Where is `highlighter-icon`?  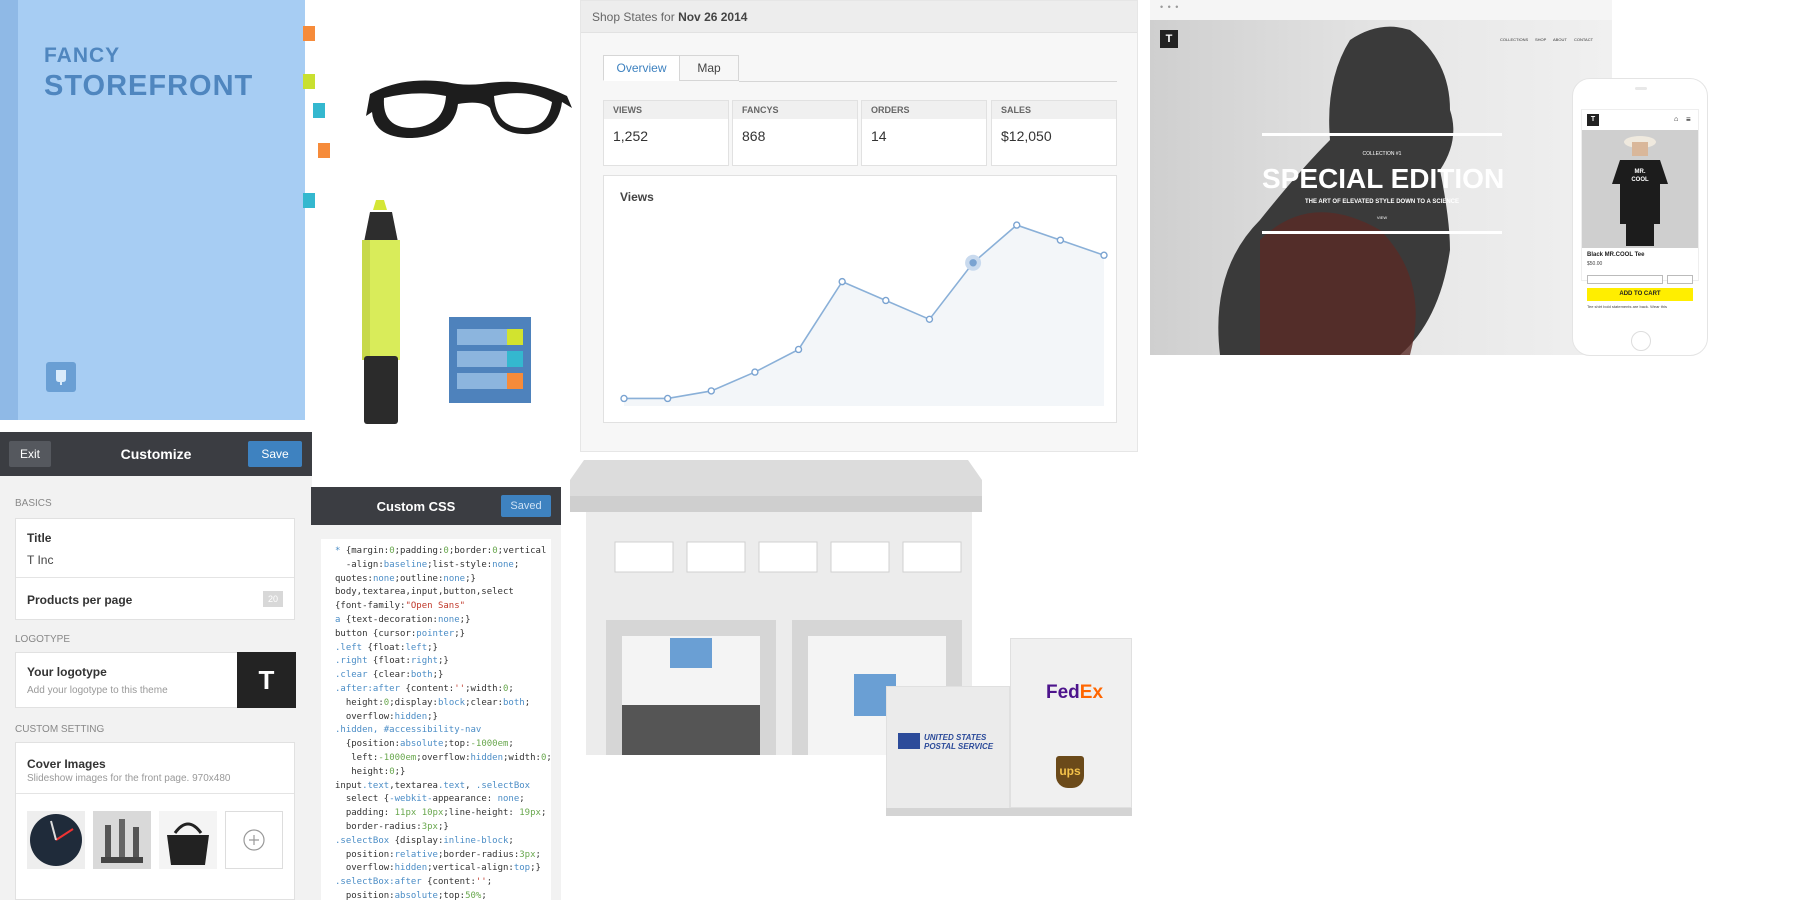
highlighter-icon is located at coordinates (381, 312).